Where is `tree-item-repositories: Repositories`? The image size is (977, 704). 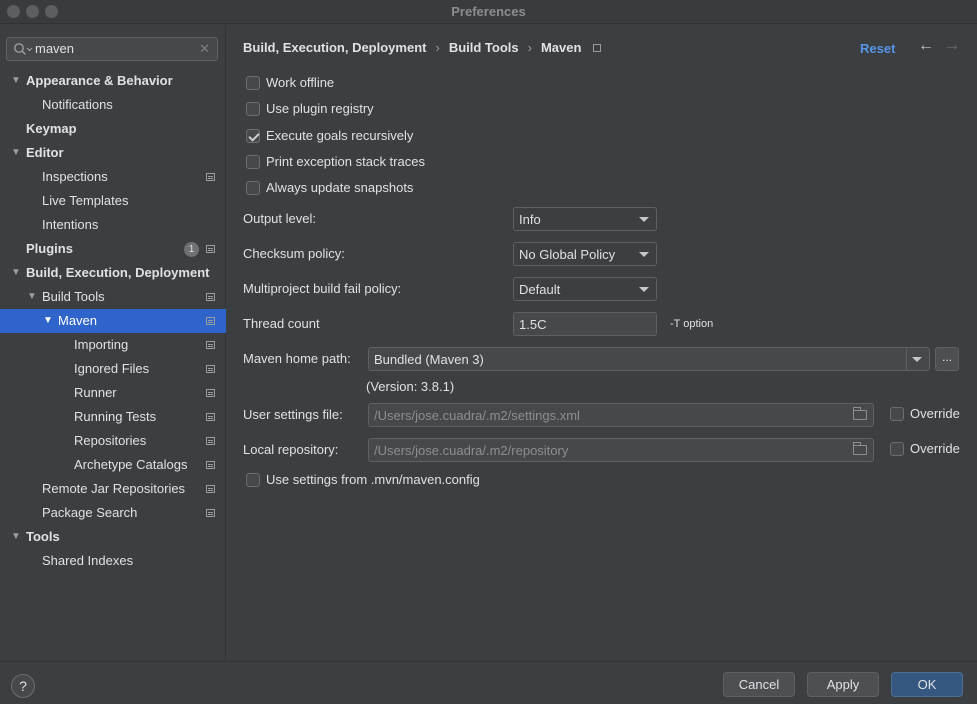 tree-item-repositories: Repositories is located at coordinates (113, 441).